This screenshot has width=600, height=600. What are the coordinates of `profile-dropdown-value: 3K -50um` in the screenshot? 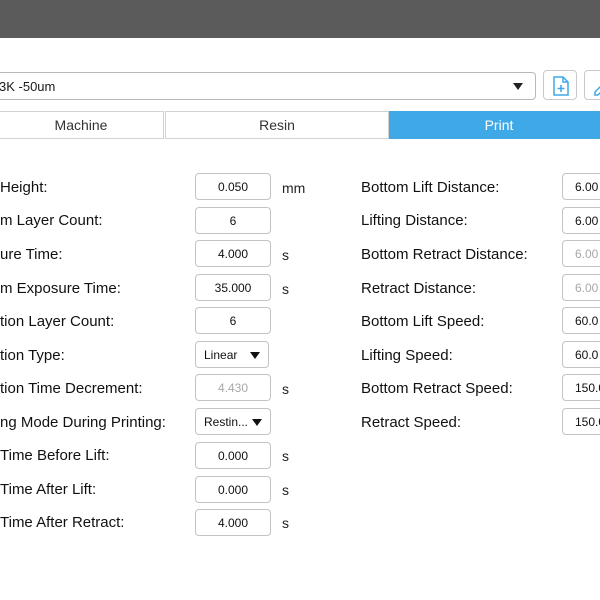 It's located at (28, 86).